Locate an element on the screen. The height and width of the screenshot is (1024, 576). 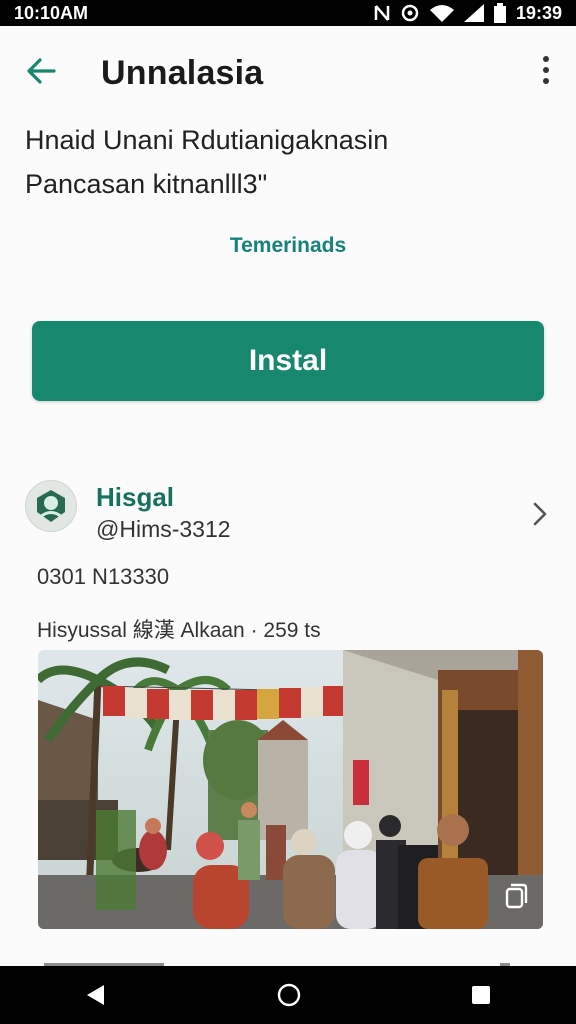
page-title: Unnalasia is located at coordinates (182, 73).